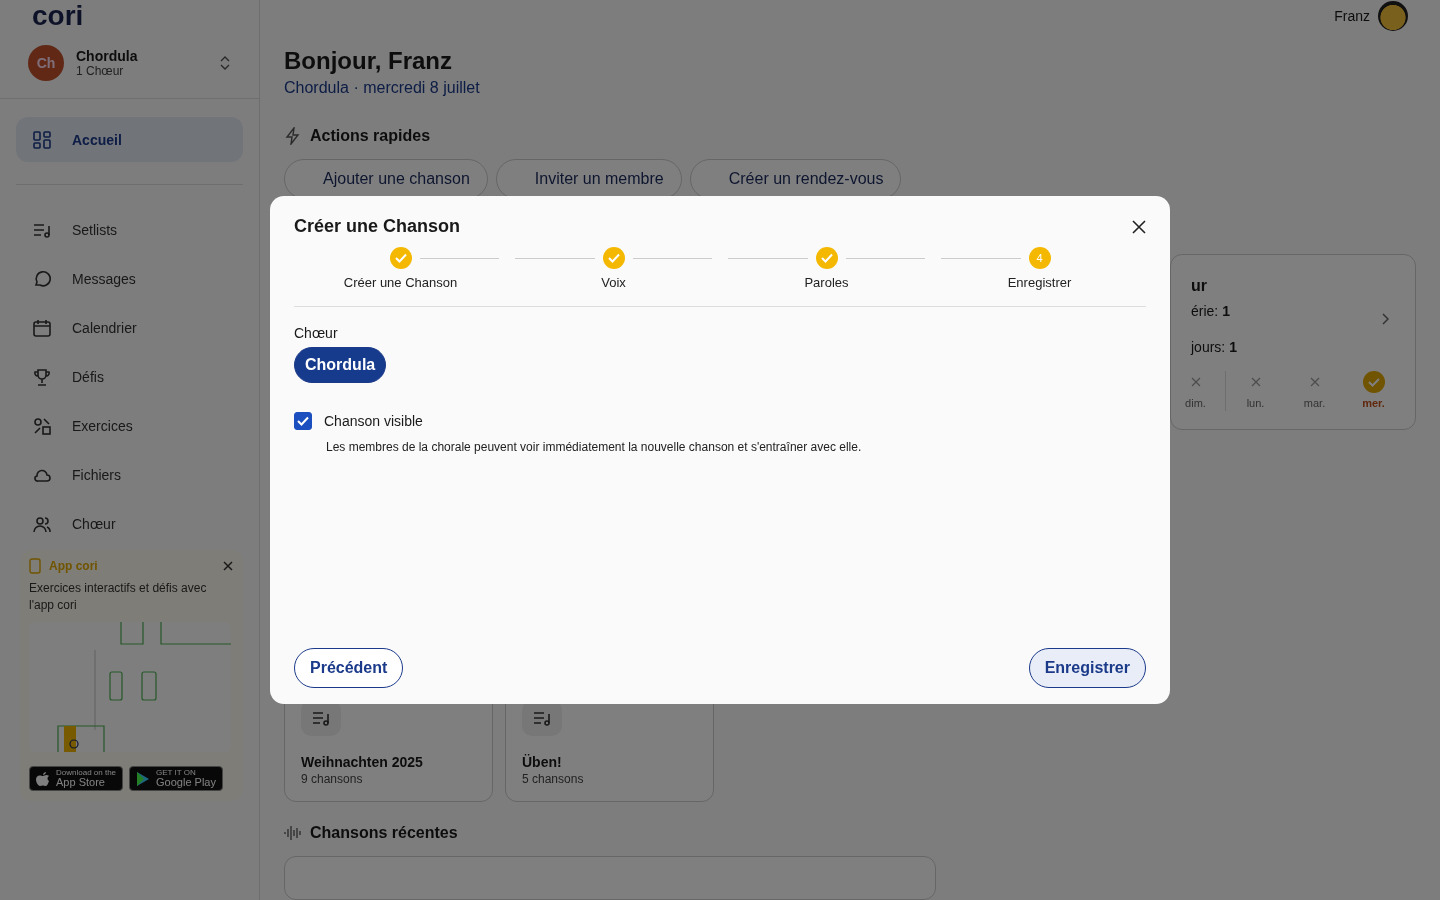  What do you see at coordinates (400, 282) in the screenshot?
I see `step-label: Créer une Chanson` at bounding box center [400, 282].